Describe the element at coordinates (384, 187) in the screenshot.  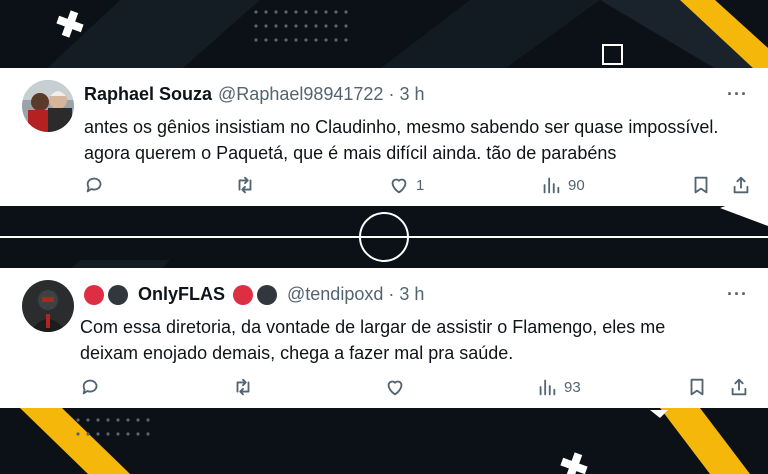
I see `action-bar: 1 90` at that location.